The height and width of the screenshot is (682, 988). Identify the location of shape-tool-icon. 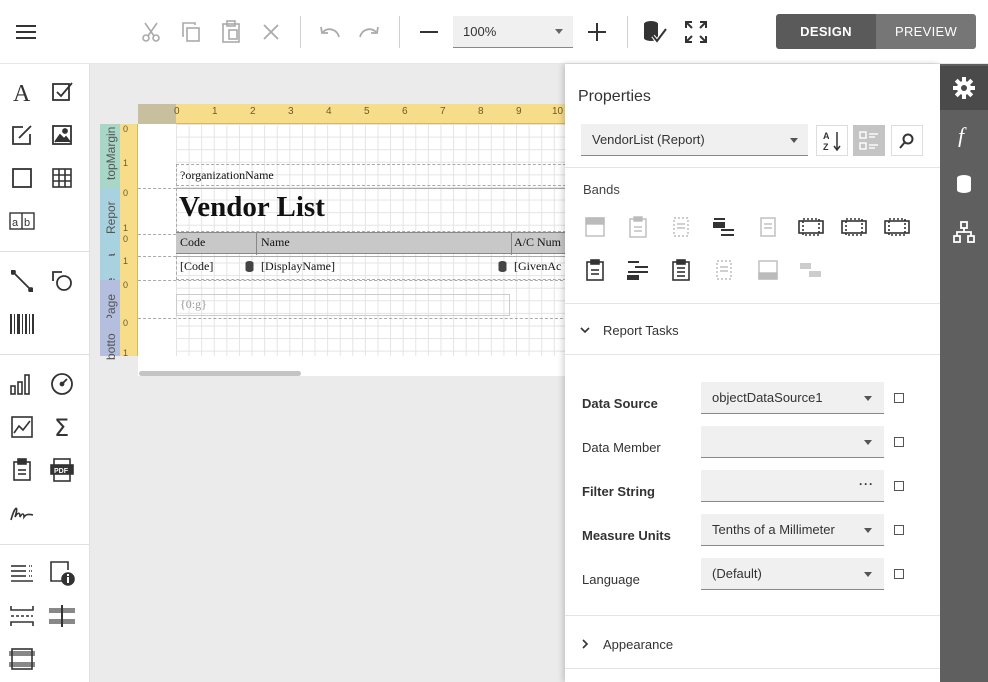
(62, 281).